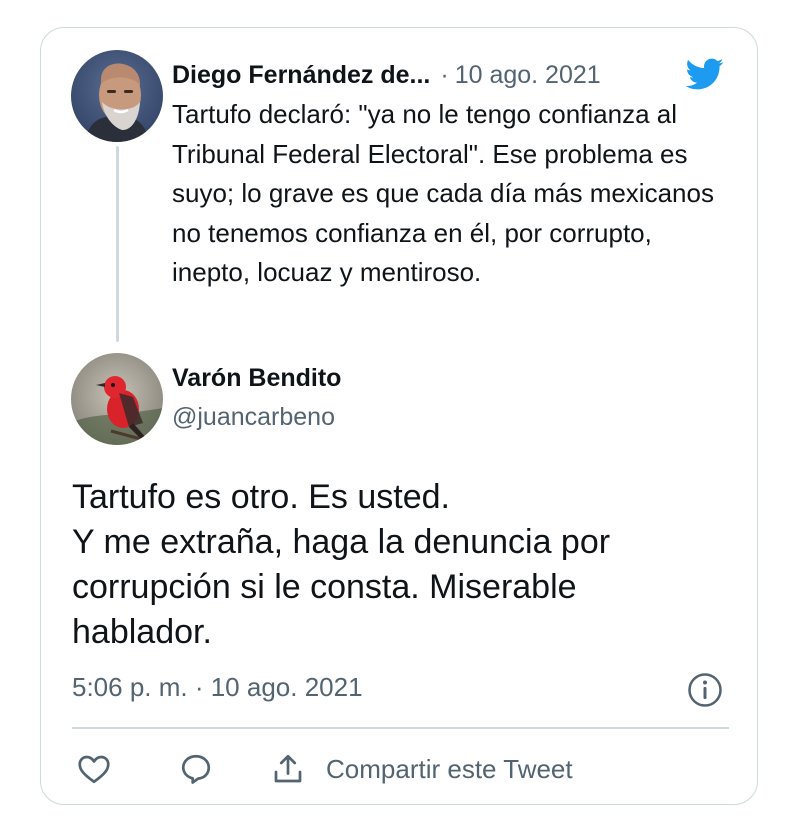  What do you see at coordinates (217, 687) in the screenshot?
I see `tweet-timestamp: 5:06 p. m. · 10 ago. 2021` at bounding box center [217, 687].